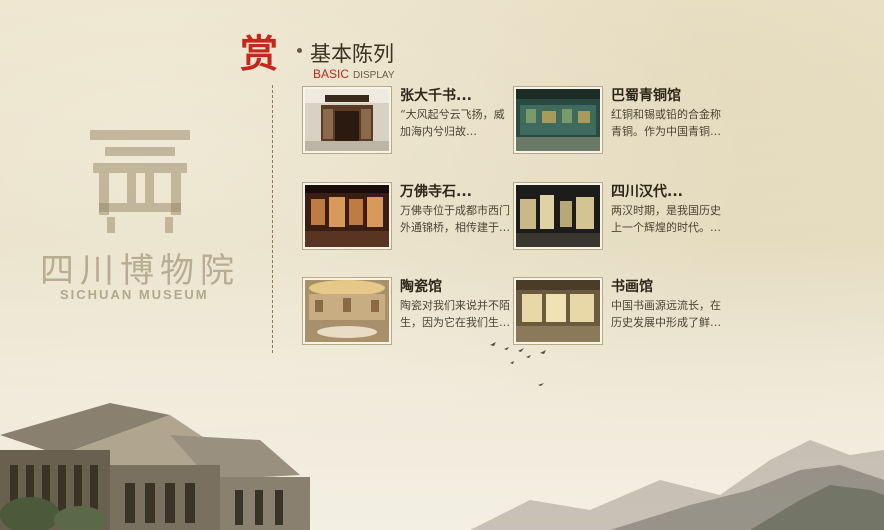 This screenshot has width=884, height=530. I want to click on museum-logo: 四川博物院 SICHUAN MUSEUM, so click(145, 220).